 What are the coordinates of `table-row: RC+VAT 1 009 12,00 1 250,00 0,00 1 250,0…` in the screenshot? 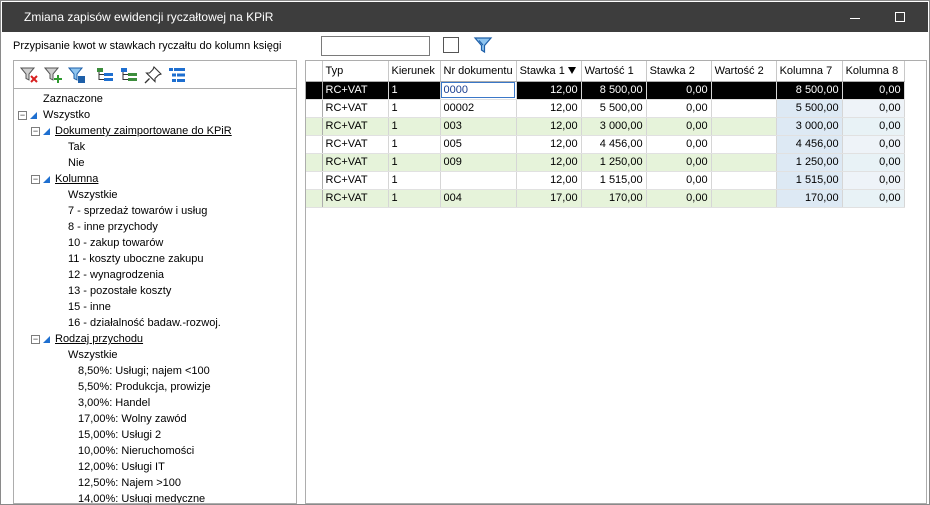 It's located at (605, 162).